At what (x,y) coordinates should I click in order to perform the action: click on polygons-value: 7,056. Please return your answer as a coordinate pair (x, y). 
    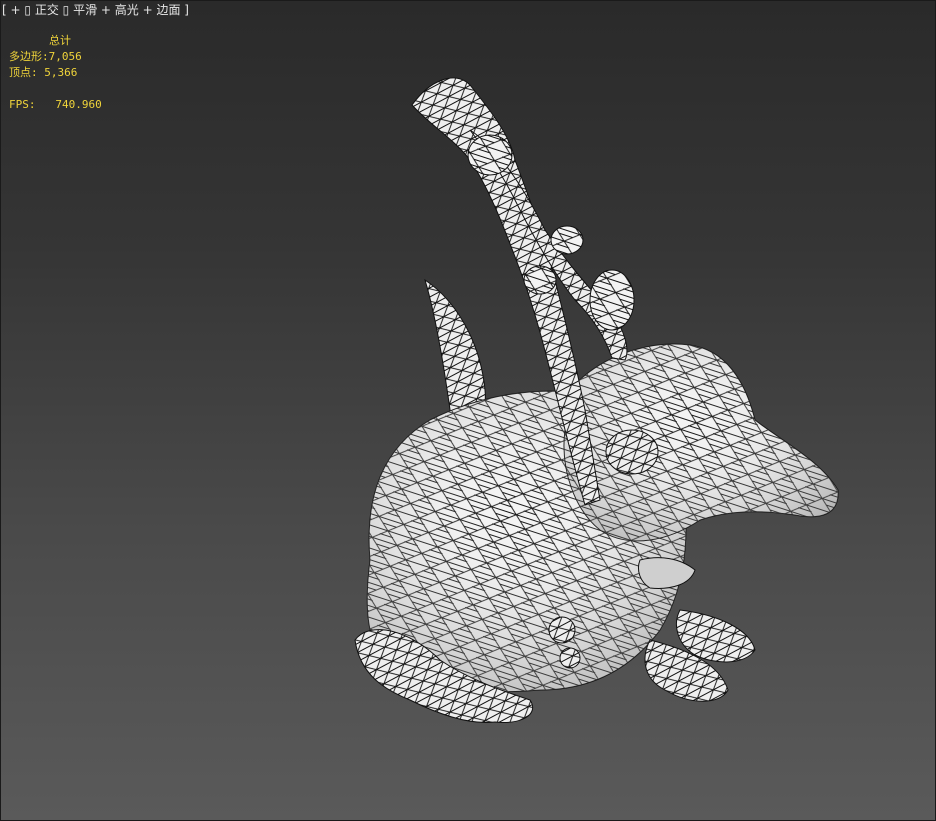
    Looking at the image, I should click on (65, 56).